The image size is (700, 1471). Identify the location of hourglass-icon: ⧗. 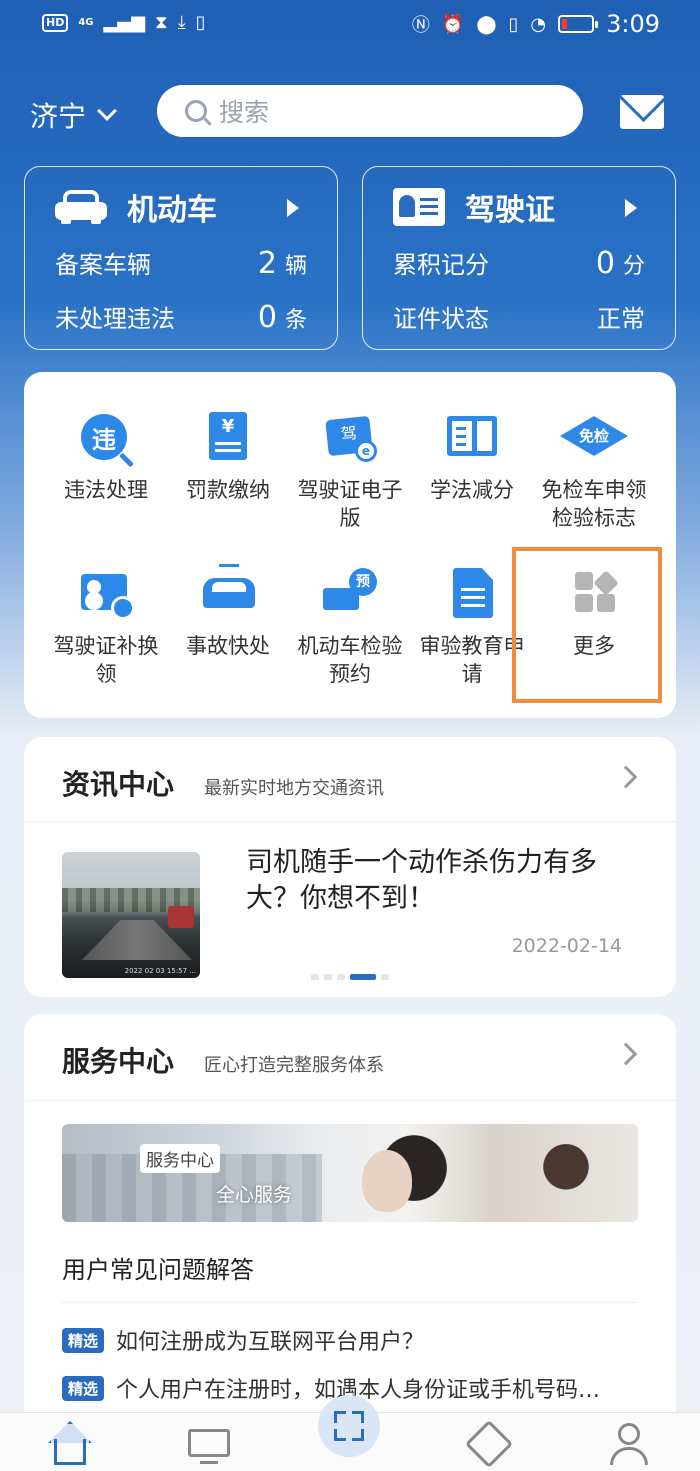
(161, 22).